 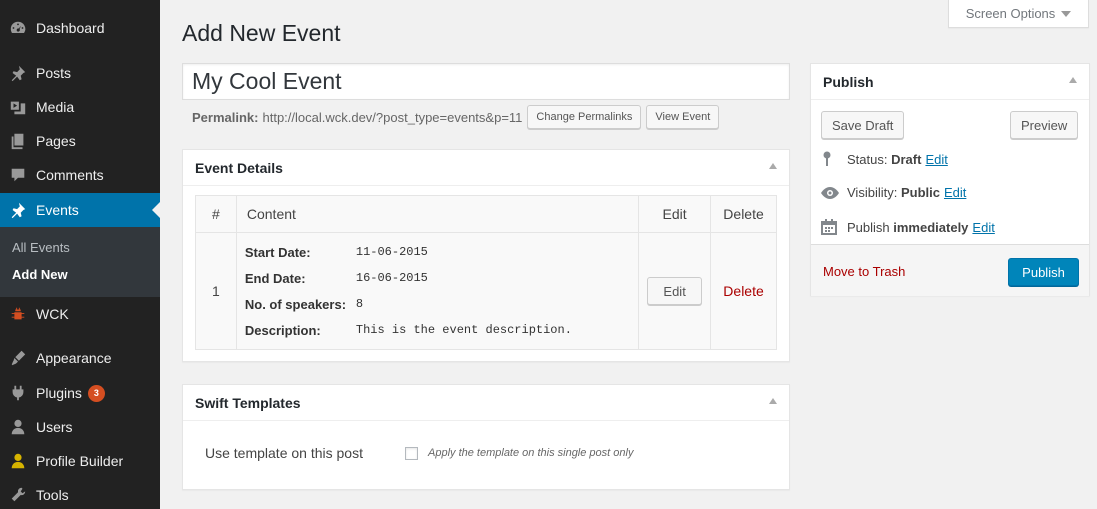 I want to click on visibility-value: Public, so click(x=920, y=192).